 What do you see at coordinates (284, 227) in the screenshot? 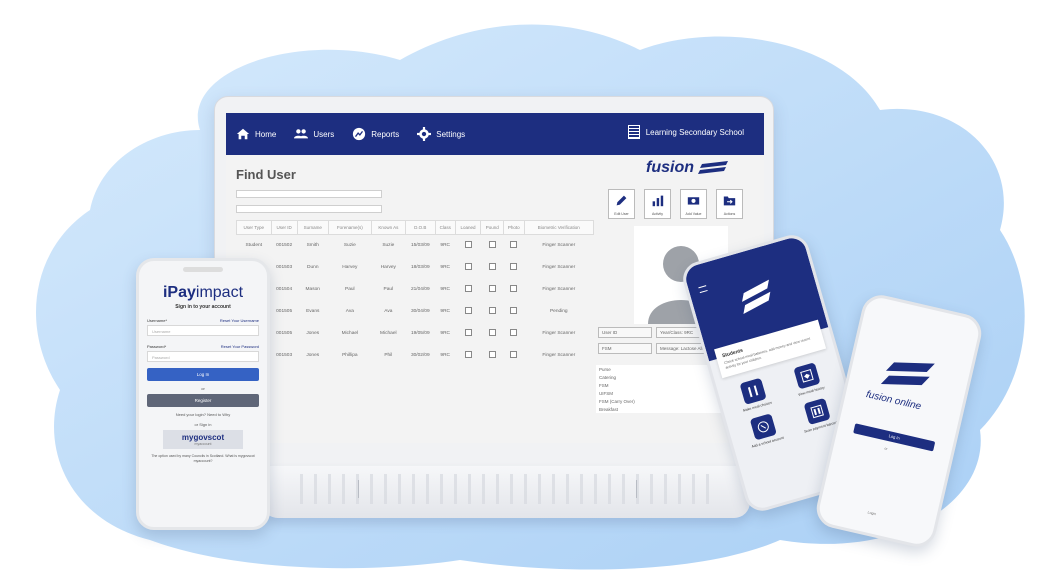
I see `col-header: User ID` at bounding box center [284, 227].